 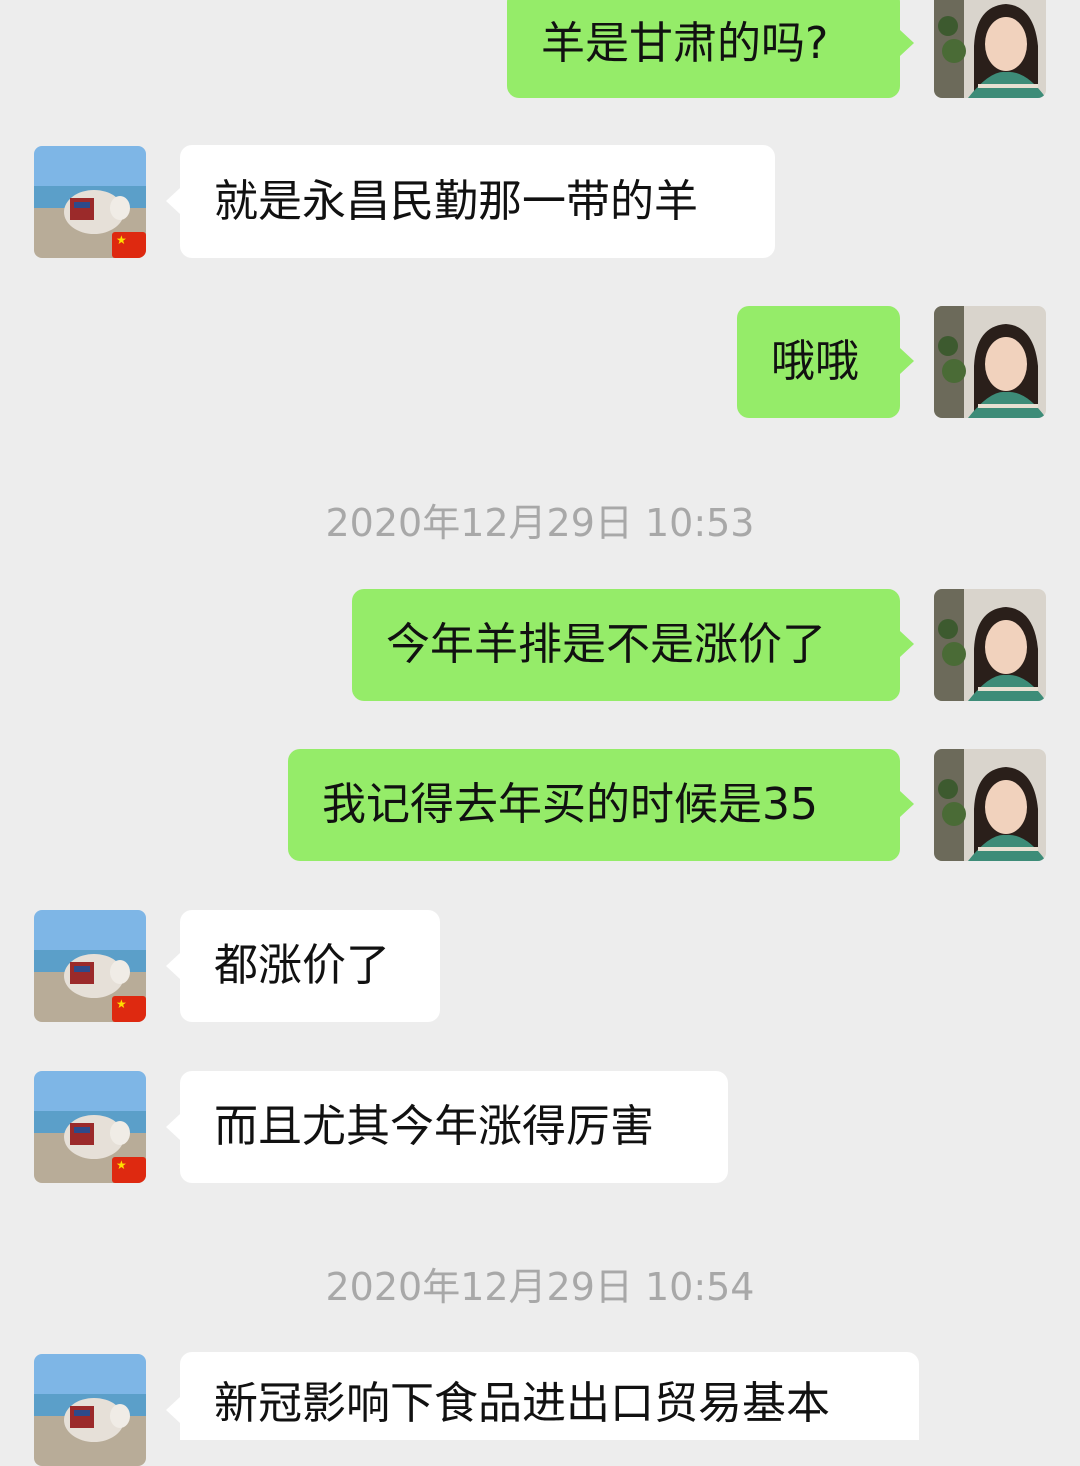 What do you see at coordinates (815, 361) in the screenshot?
I see `message-text: 哦哦` at bounding box center [815, 361].